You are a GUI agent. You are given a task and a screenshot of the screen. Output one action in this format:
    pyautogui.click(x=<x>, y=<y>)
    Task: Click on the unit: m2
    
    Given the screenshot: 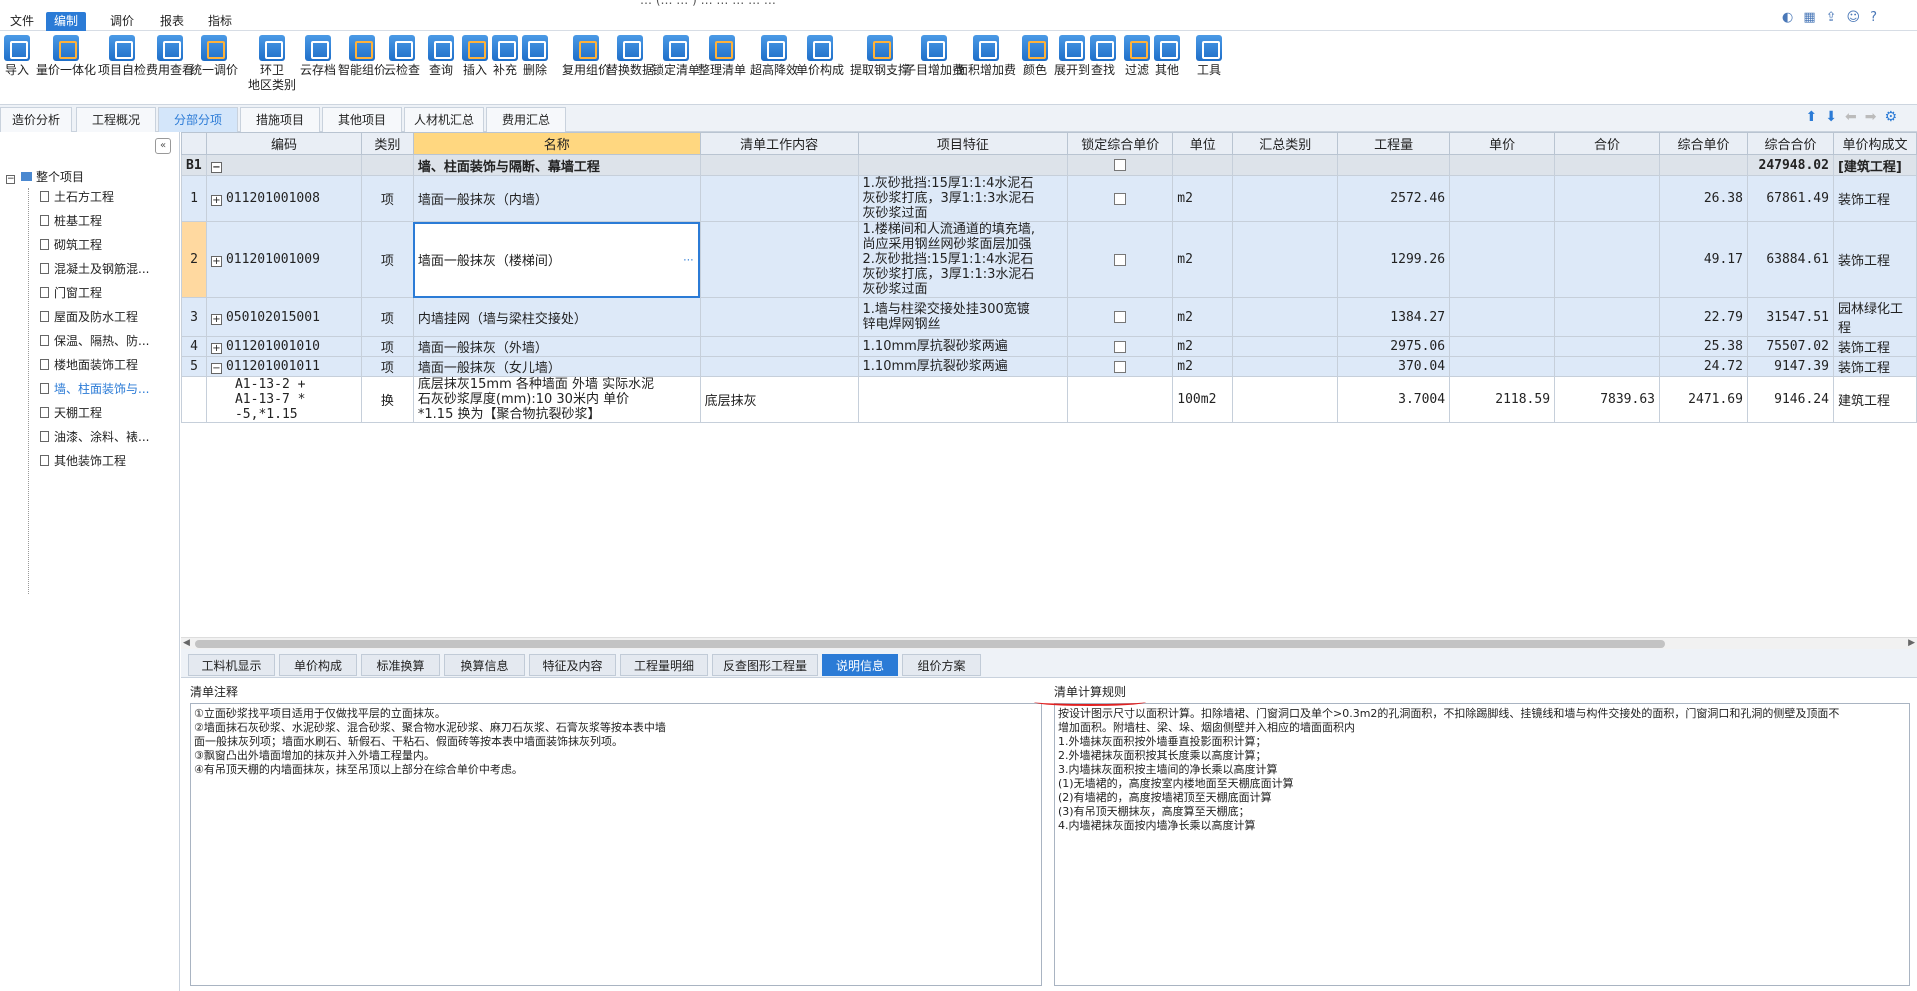 What is the action you would take?
    pyautogui.click(x=1203, y=198)
    